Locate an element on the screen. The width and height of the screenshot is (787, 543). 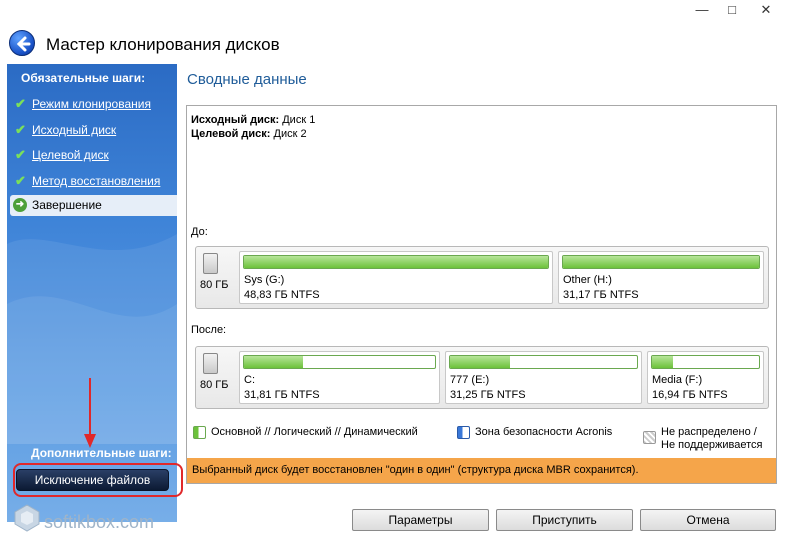
minimize-icon: — is located at coordinates (702, 10).